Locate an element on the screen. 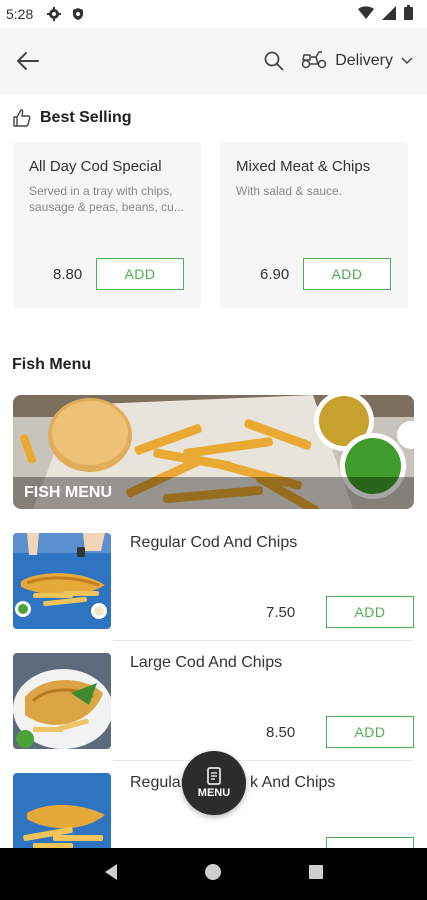 The width and height of the screenshot is (427, 900). item-price: 8.50 is located at coordinates (281, 732).